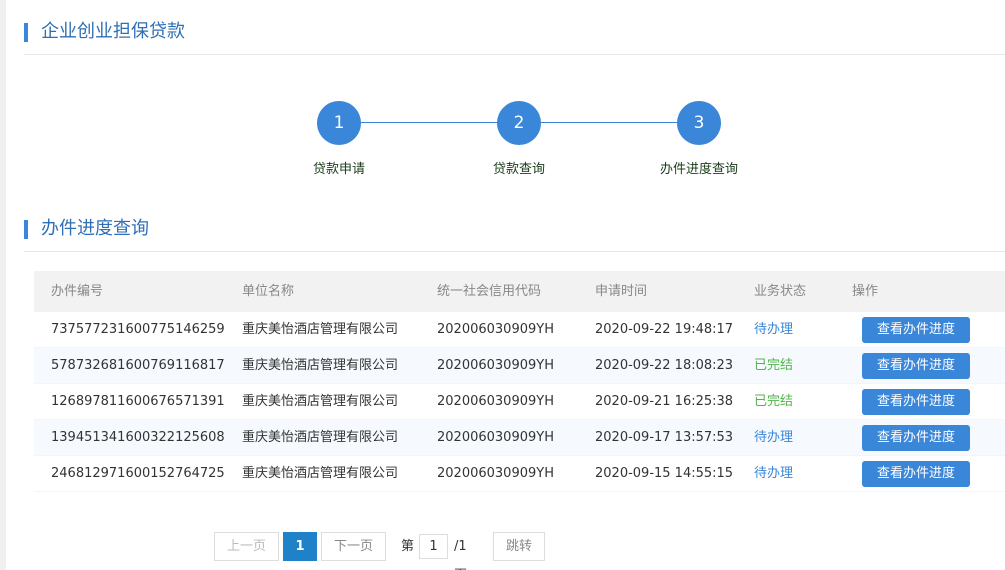  Describe the element at coordinates (408, 546) in the screenshot. I see `page-prefix-label: 第` at that location.